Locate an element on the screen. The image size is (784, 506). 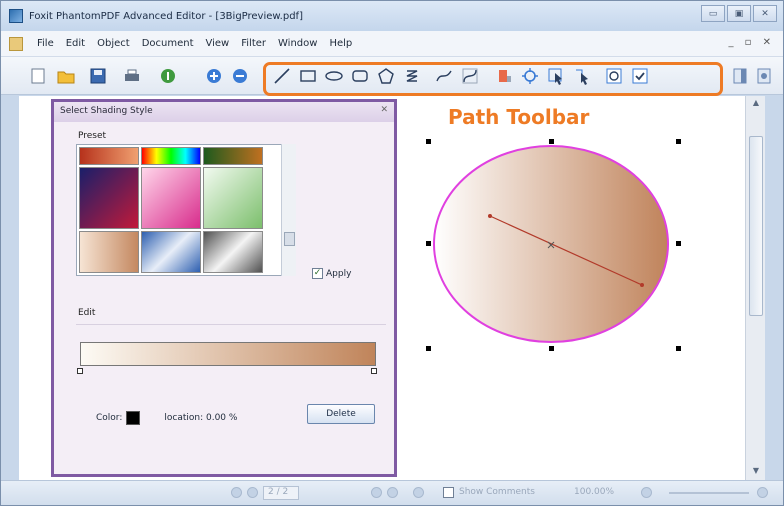
preset-grey-chrome is located at coordinates (233, 252).